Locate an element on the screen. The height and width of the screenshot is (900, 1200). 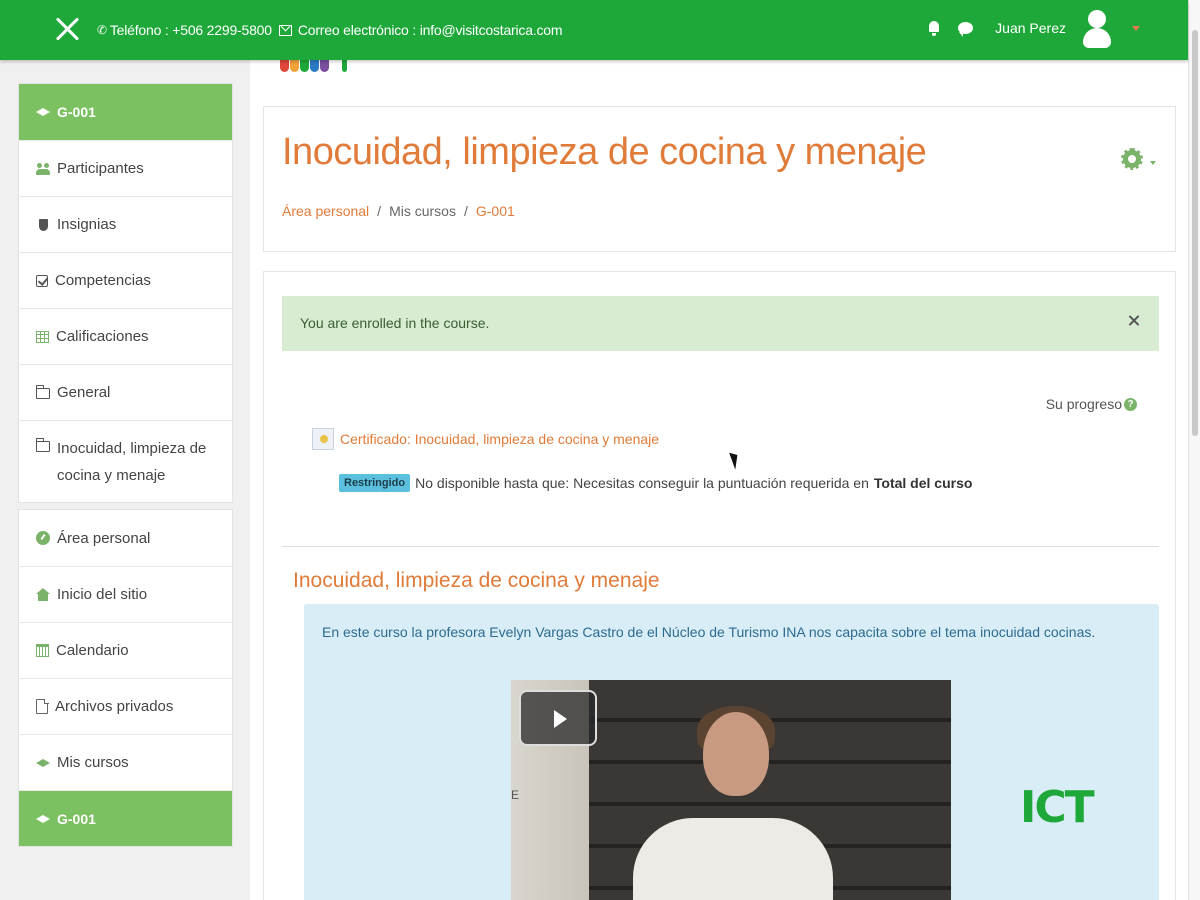
dashboard-icon is located at coordinates (43, 538).